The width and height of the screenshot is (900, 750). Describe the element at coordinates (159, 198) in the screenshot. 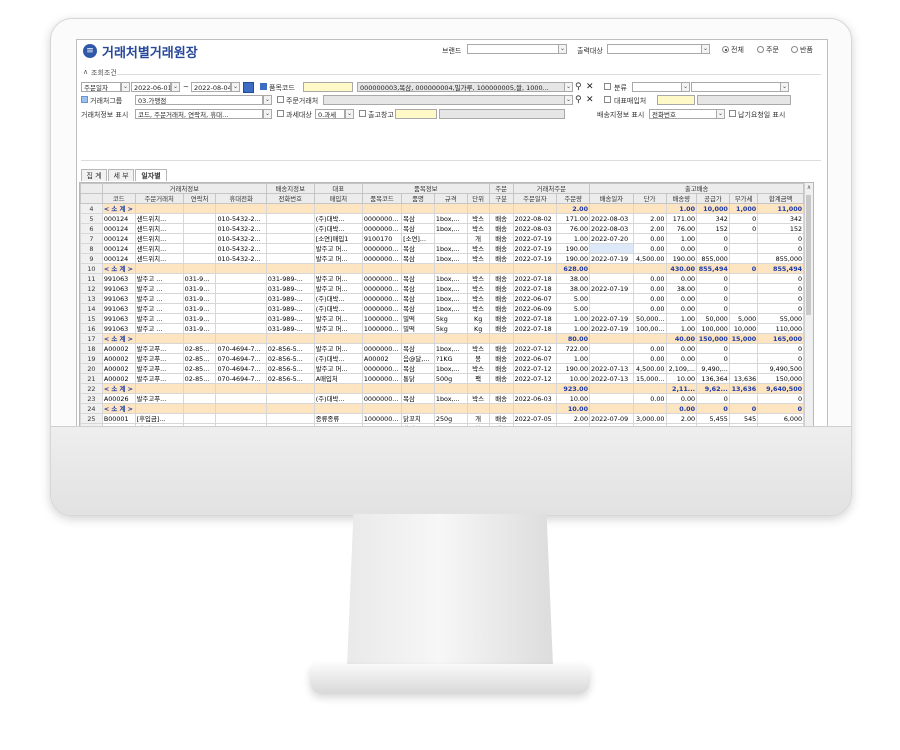

I see `column-header: 주문거래처` at that location.